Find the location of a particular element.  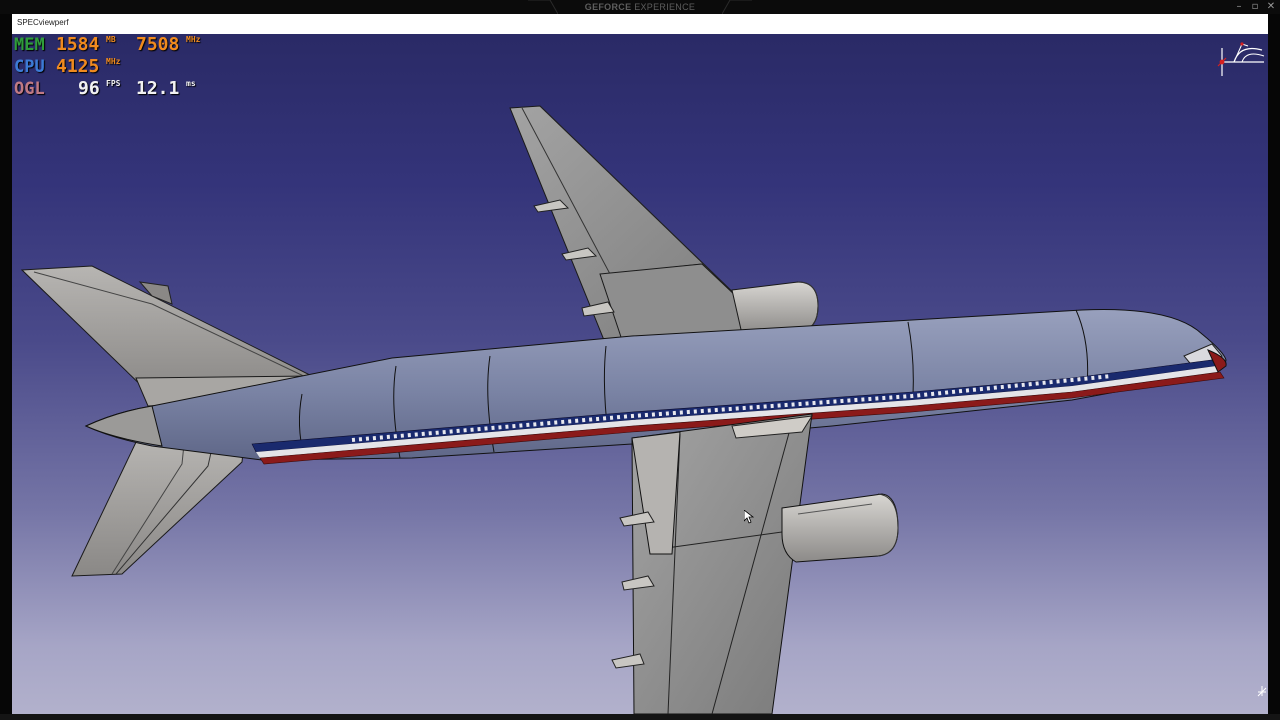

overlay-top-bar: GEFORCE EXPERIENCE – ▫ ✕ is located at coordinates (640, 7).